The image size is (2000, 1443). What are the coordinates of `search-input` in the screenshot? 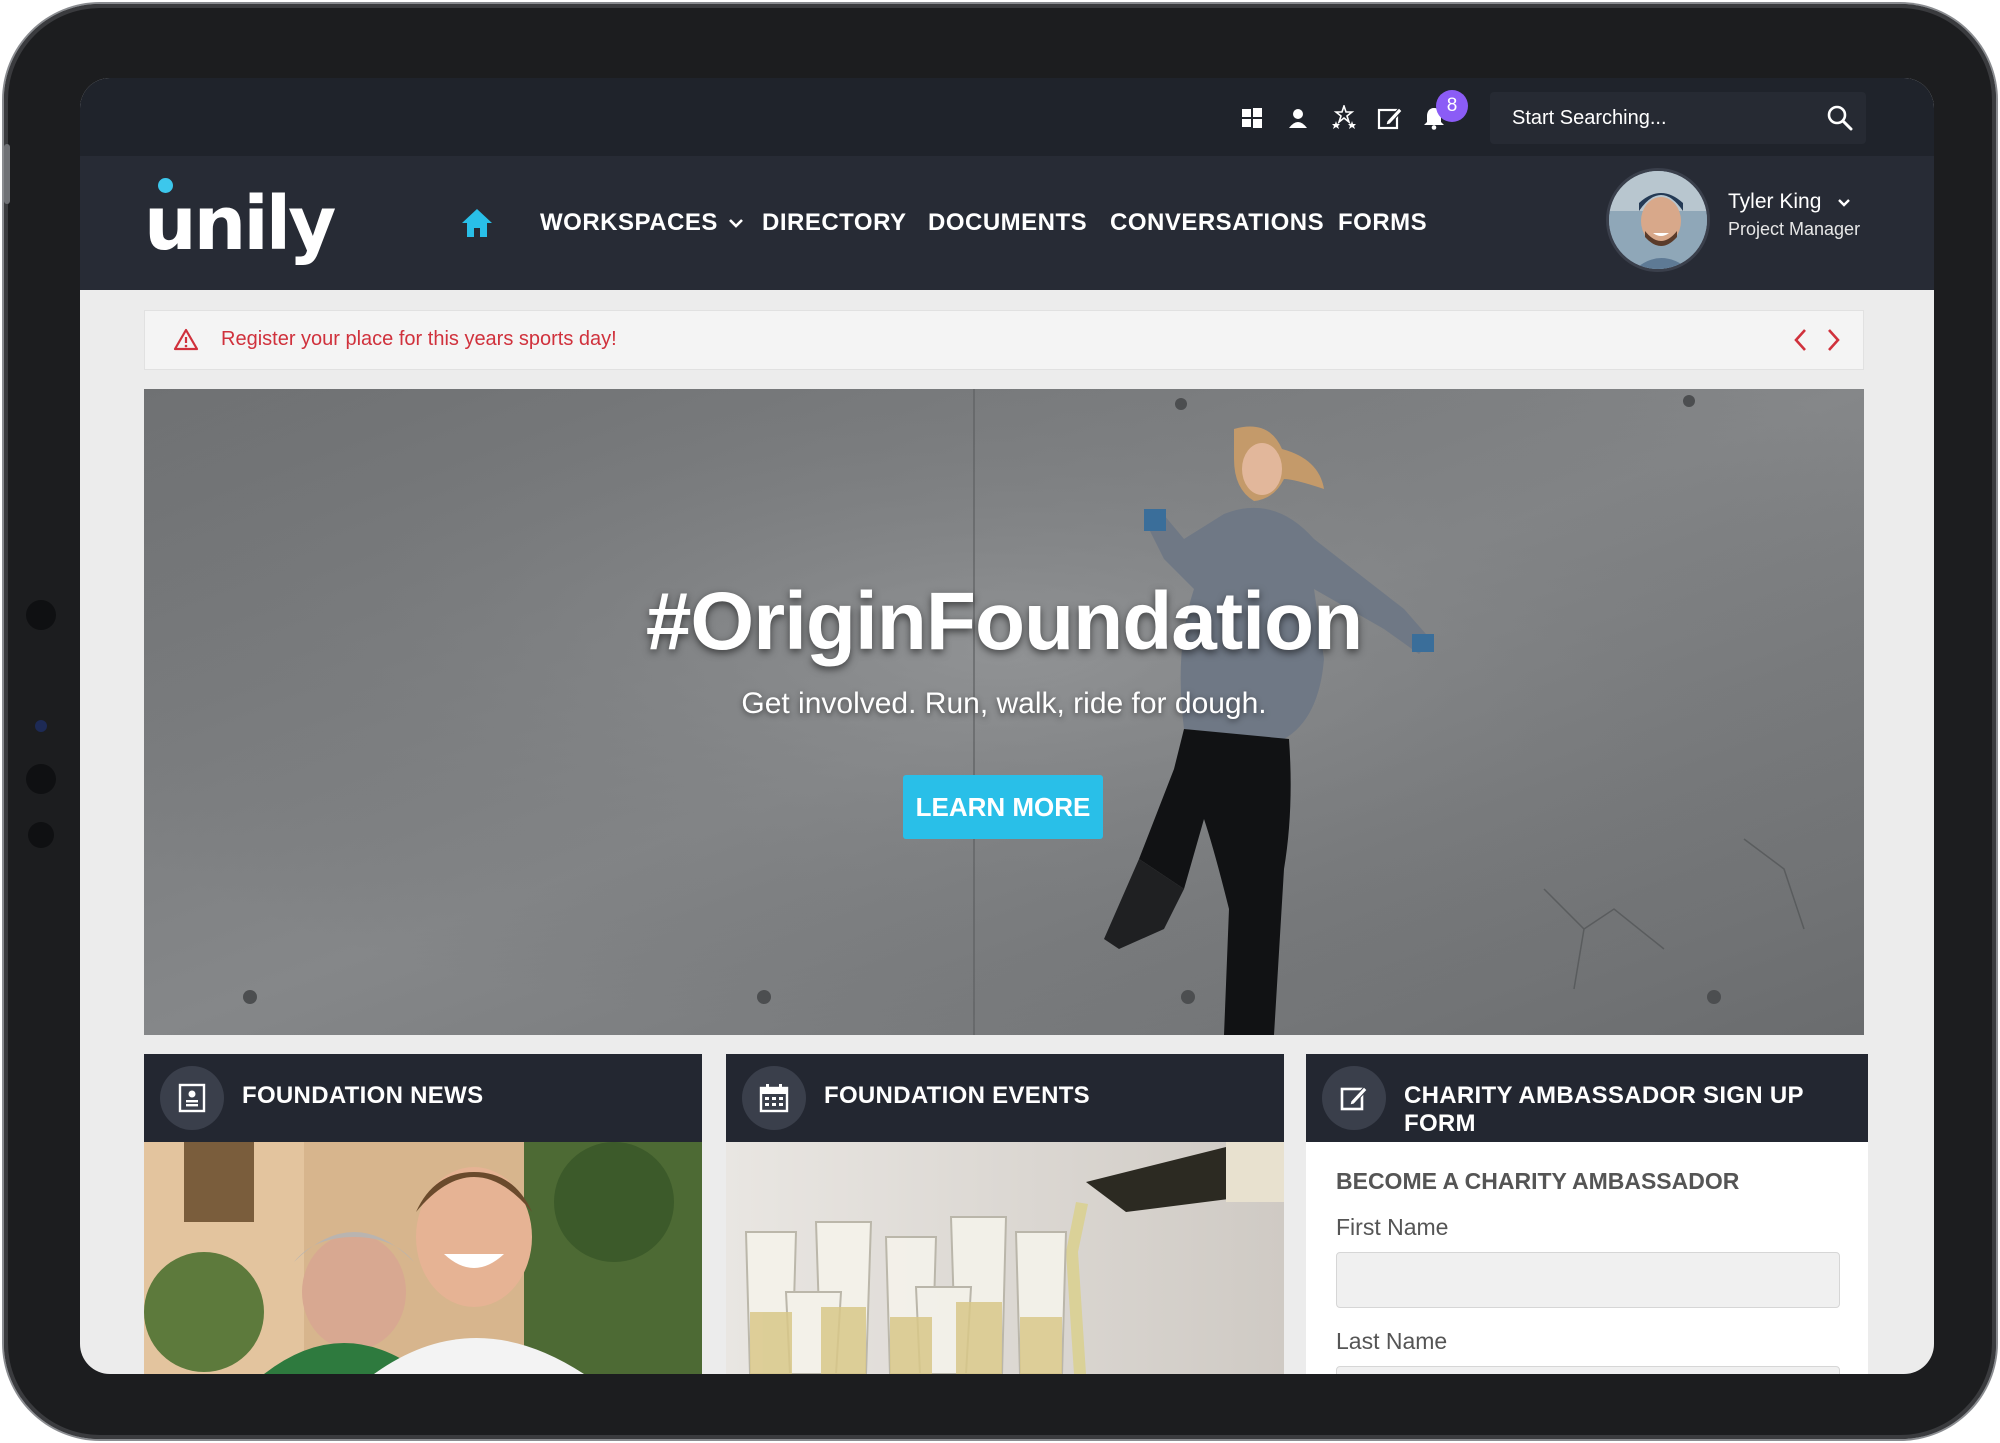 It's located at (1650, 118).